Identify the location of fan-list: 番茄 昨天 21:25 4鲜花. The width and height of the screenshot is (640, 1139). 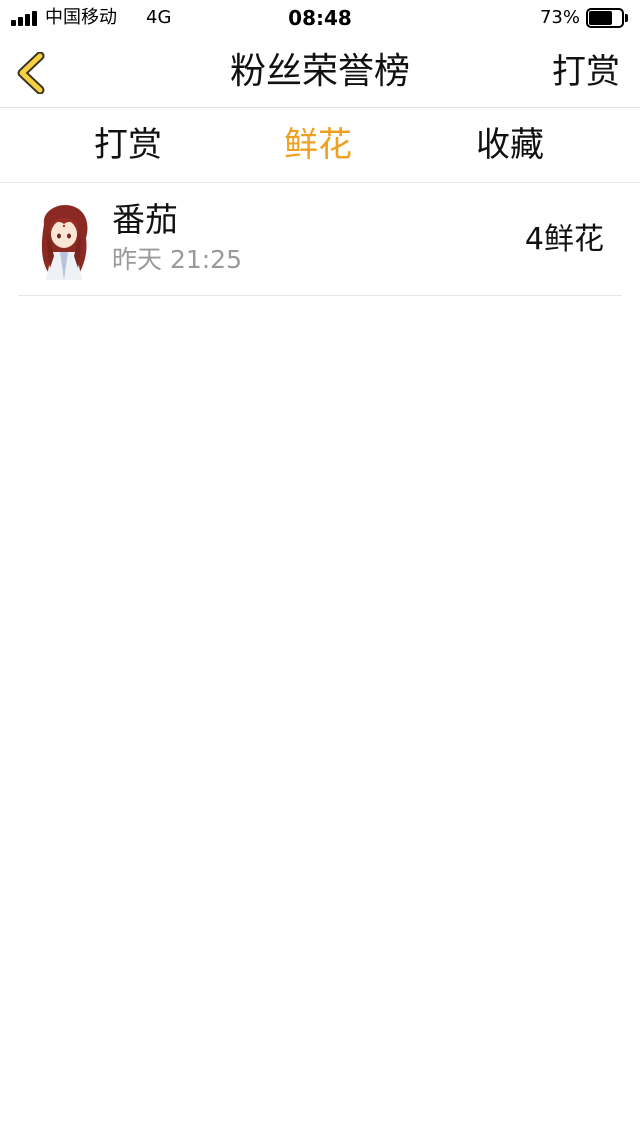
(320, 240).